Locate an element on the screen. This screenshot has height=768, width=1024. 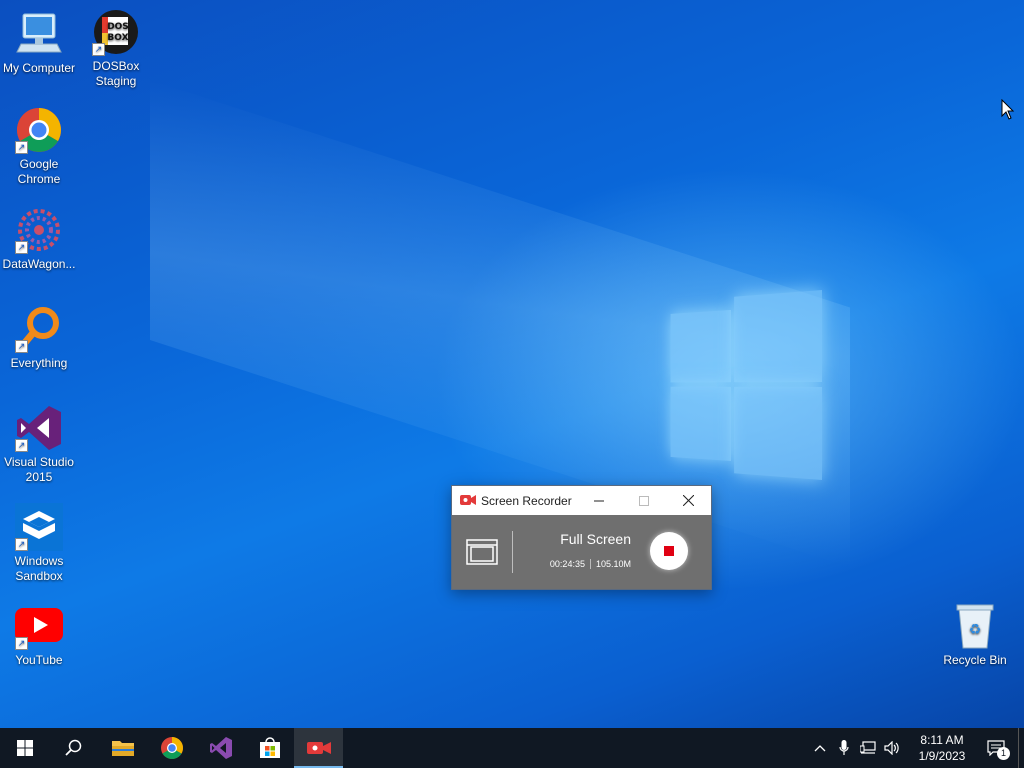
taskbar-visual-studio is located at coordinates (220, 748).